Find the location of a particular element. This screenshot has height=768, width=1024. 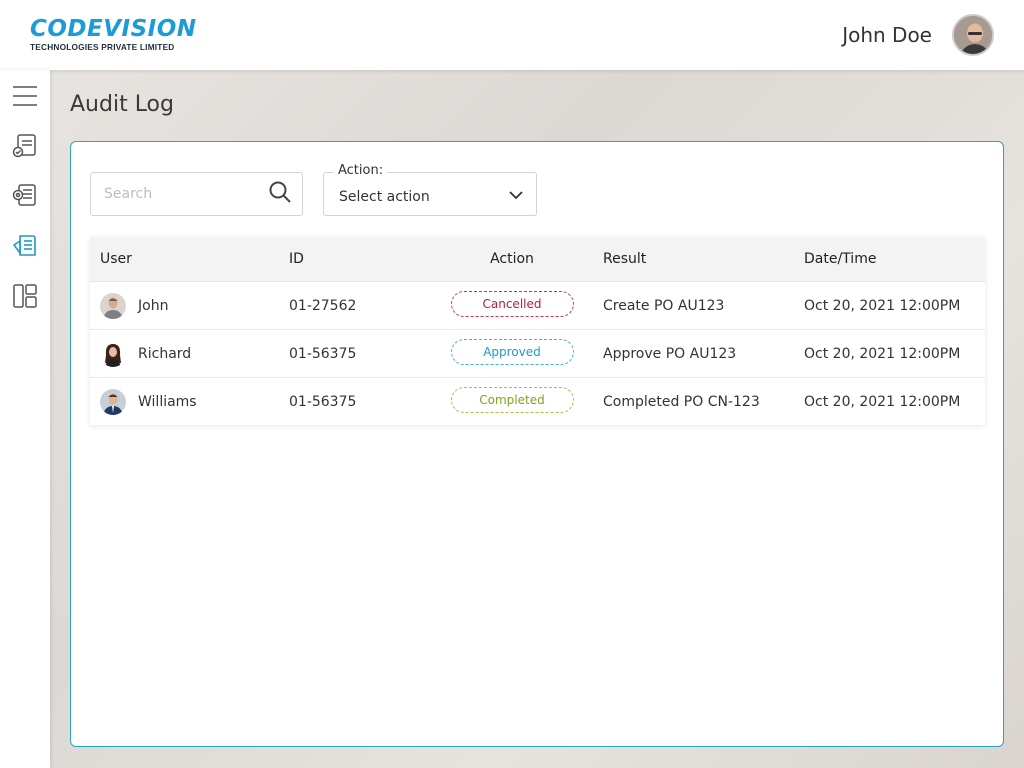

header-action: Action is located at coordinates (512, 259).